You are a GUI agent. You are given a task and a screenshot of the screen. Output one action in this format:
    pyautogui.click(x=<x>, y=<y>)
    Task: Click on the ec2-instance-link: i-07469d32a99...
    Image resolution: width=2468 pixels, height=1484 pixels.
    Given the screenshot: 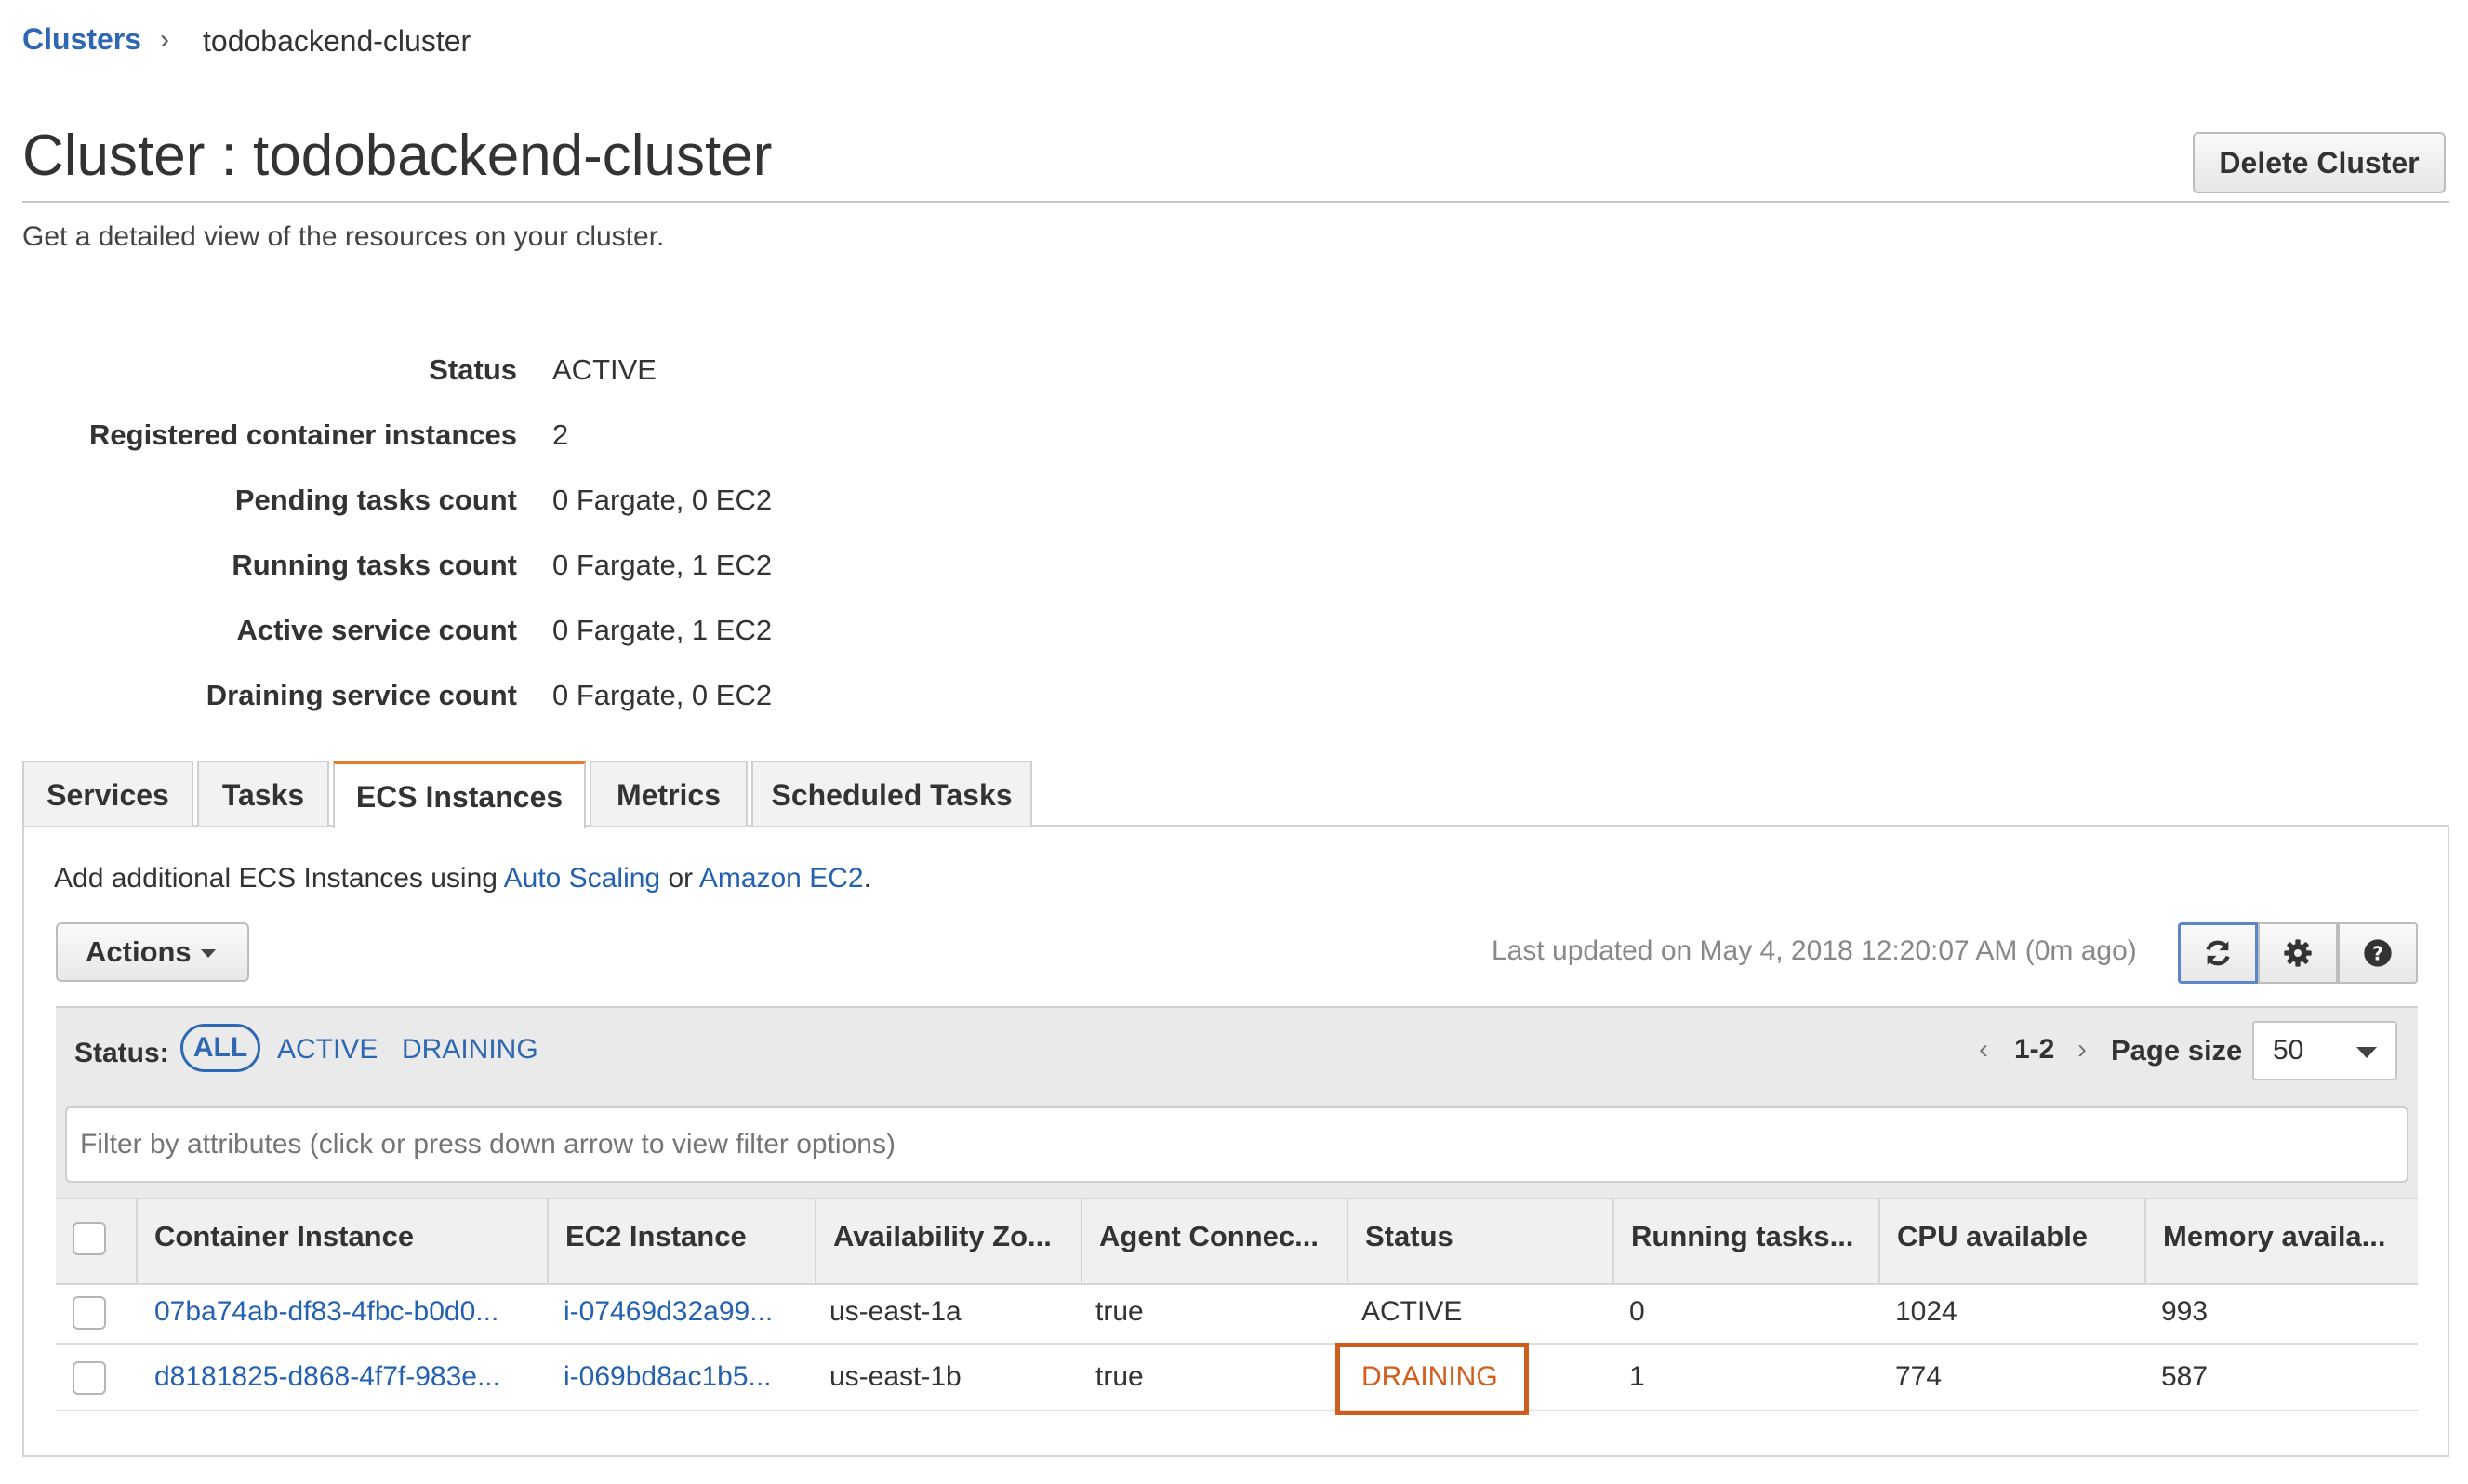 What is the action you would take?
    pyautogui.click(x=669, y=1312)
    